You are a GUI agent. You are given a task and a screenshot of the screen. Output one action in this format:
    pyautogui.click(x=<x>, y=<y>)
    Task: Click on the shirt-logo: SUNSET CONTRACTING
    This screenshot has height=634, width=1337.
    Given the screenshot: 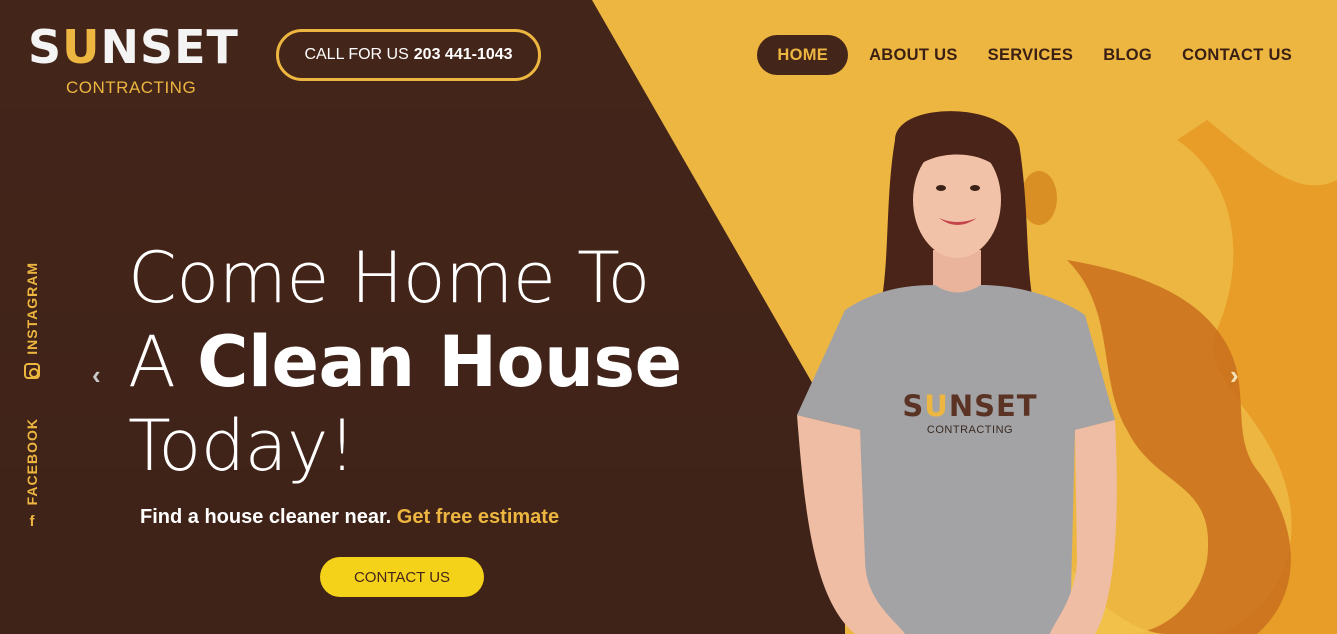 What is the action you would take?
    pyautogui.click(x=970, y=417)
    